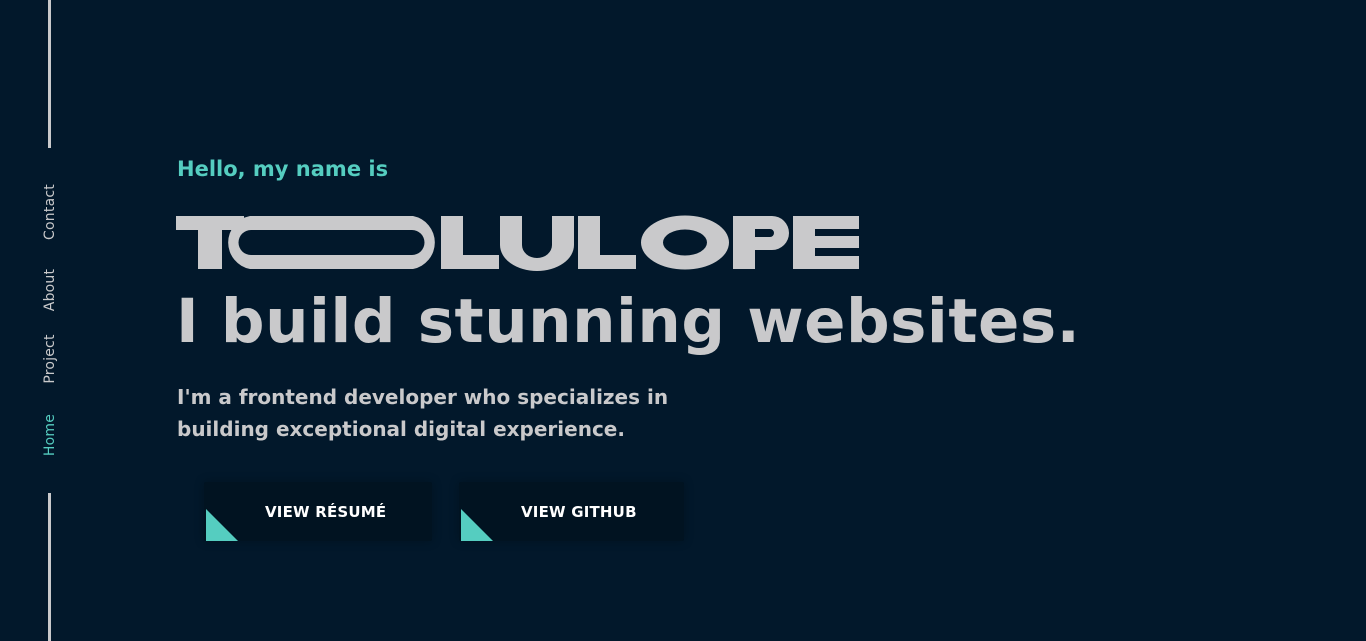  What do you see at coordinates (49, 74) in the screenshot?
I see `side-nav-line-top` at bounding box center [49, 74].